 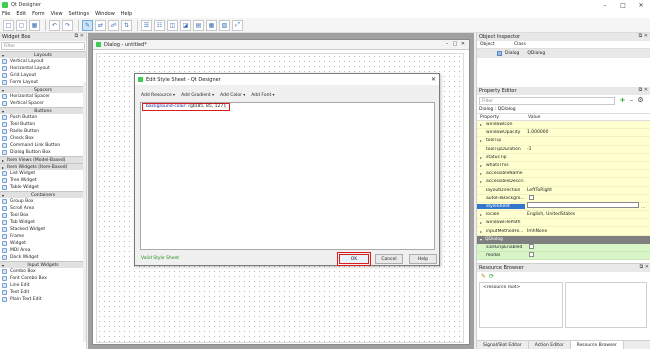 I want to click on widget-item: Tab Widget, so click(x=43, y=222).